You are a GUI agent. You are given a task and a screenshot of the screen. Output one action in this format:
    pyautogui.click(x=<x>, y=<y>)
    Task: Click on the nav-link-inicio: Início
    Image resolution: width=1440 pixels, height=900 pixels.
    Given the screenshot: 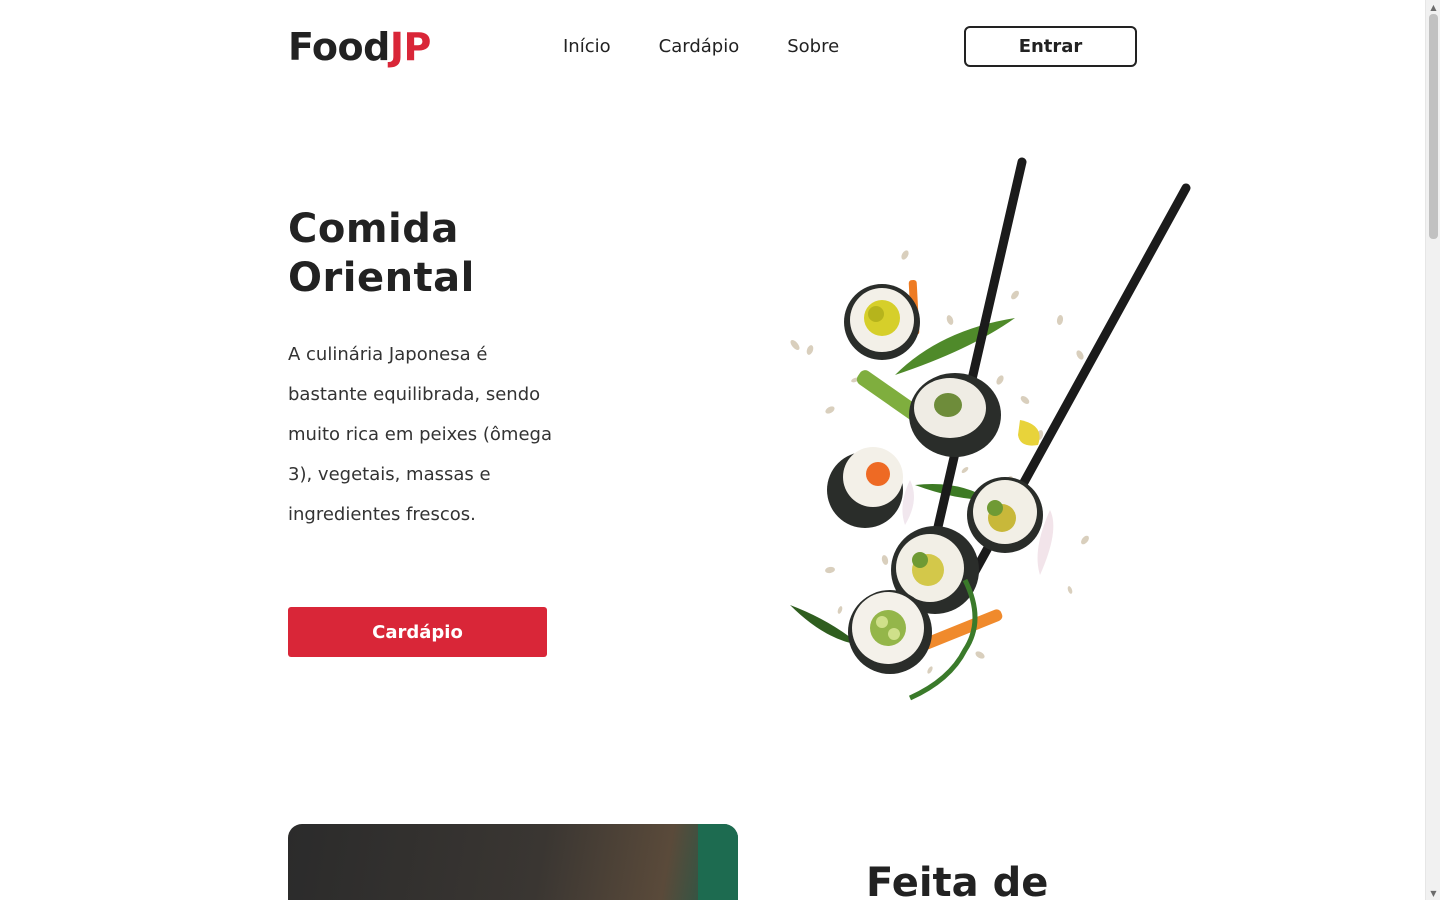 What is the action you would take?
    pyautogui.click(x=587, y=47)
    